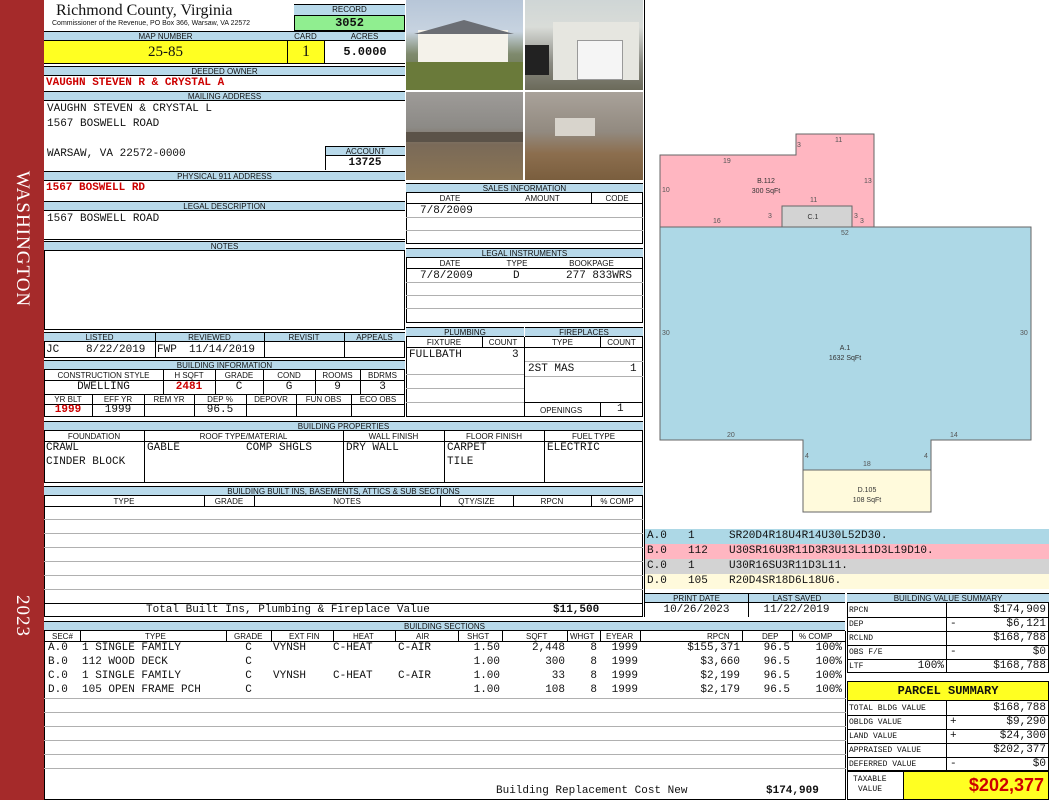 This screenshot has height=800, width=1050. Describe the element at coordinates (524, 188) in the screenshot. I see `sales-info-label: SALES INFORMATION` at that location.